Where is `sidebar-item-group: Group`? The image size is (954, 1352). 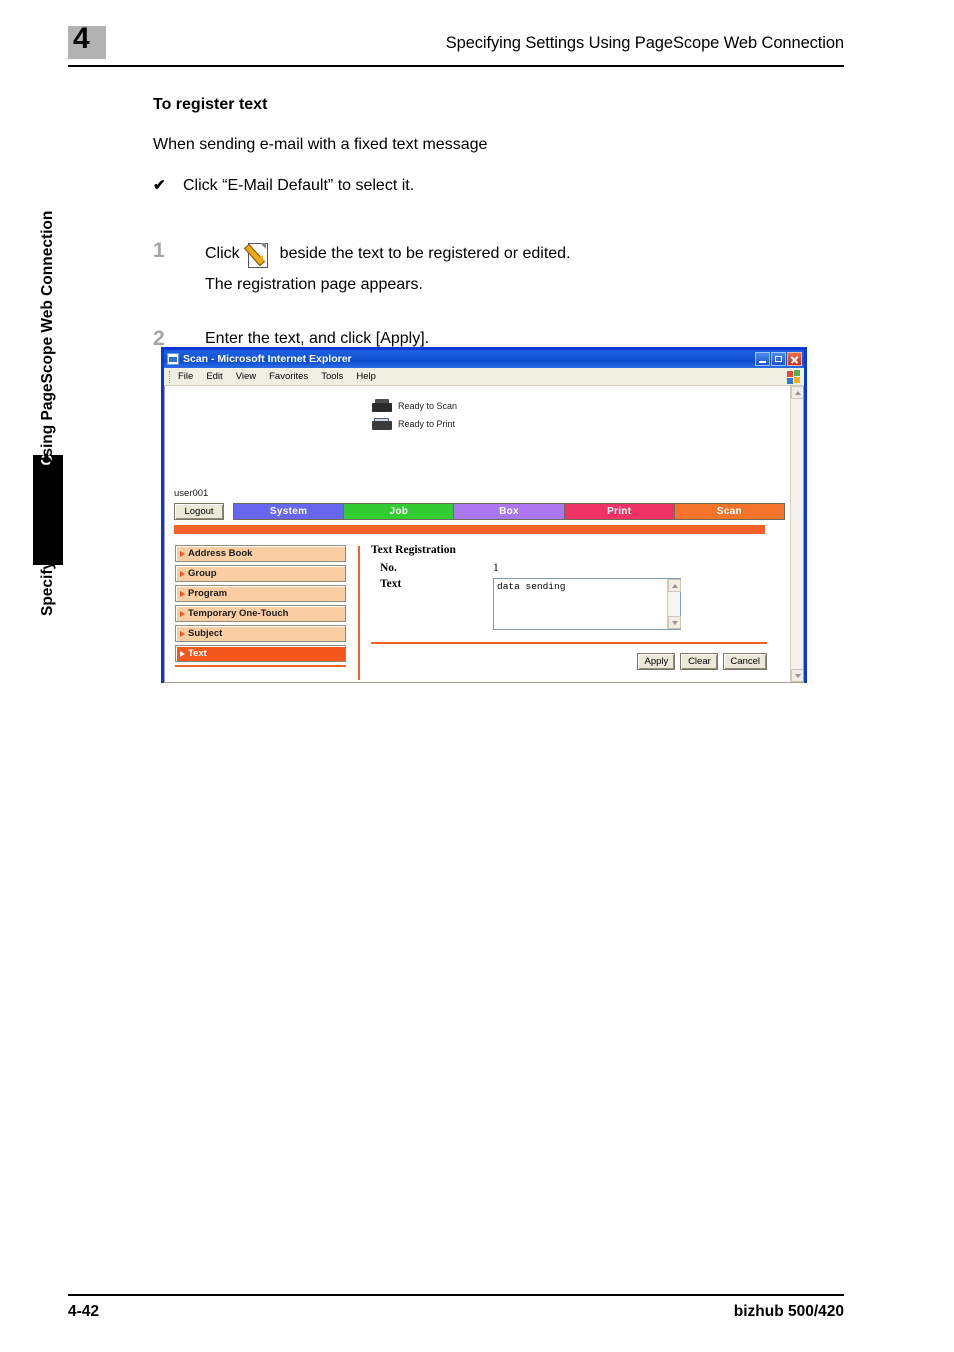 sidebar-item-group: Group is located at coordinates (260, 573).